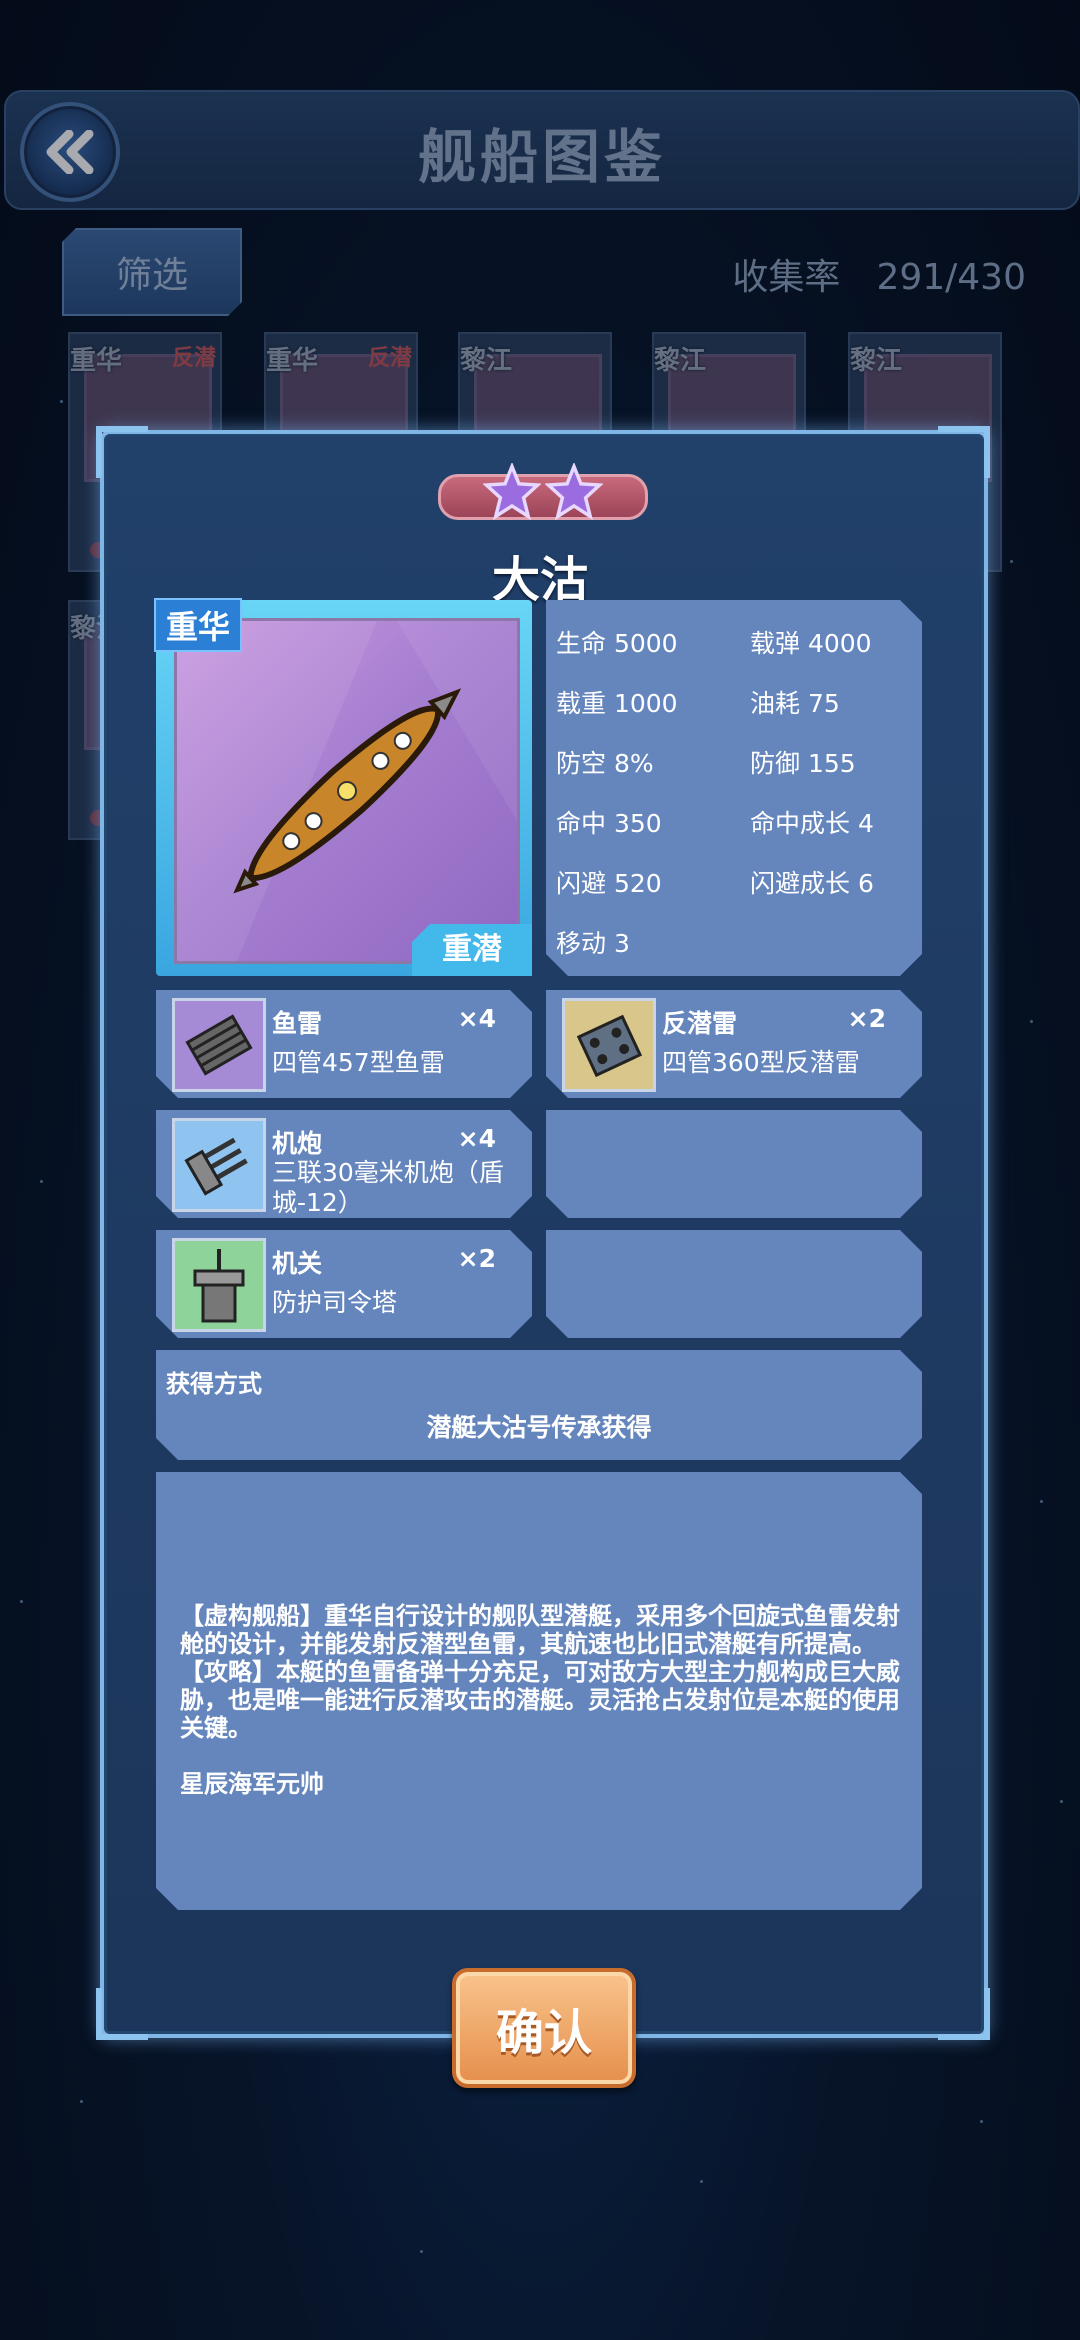  I want to click on ship-portrait: 重华 重潜, so click(343, 787).